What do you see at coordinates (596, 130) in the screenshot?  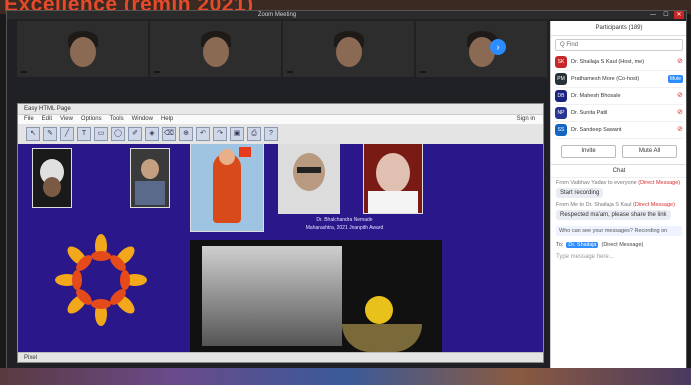 I see `participant-name: Dr. Sandeep Sawant` at bounding box center [596, 130].